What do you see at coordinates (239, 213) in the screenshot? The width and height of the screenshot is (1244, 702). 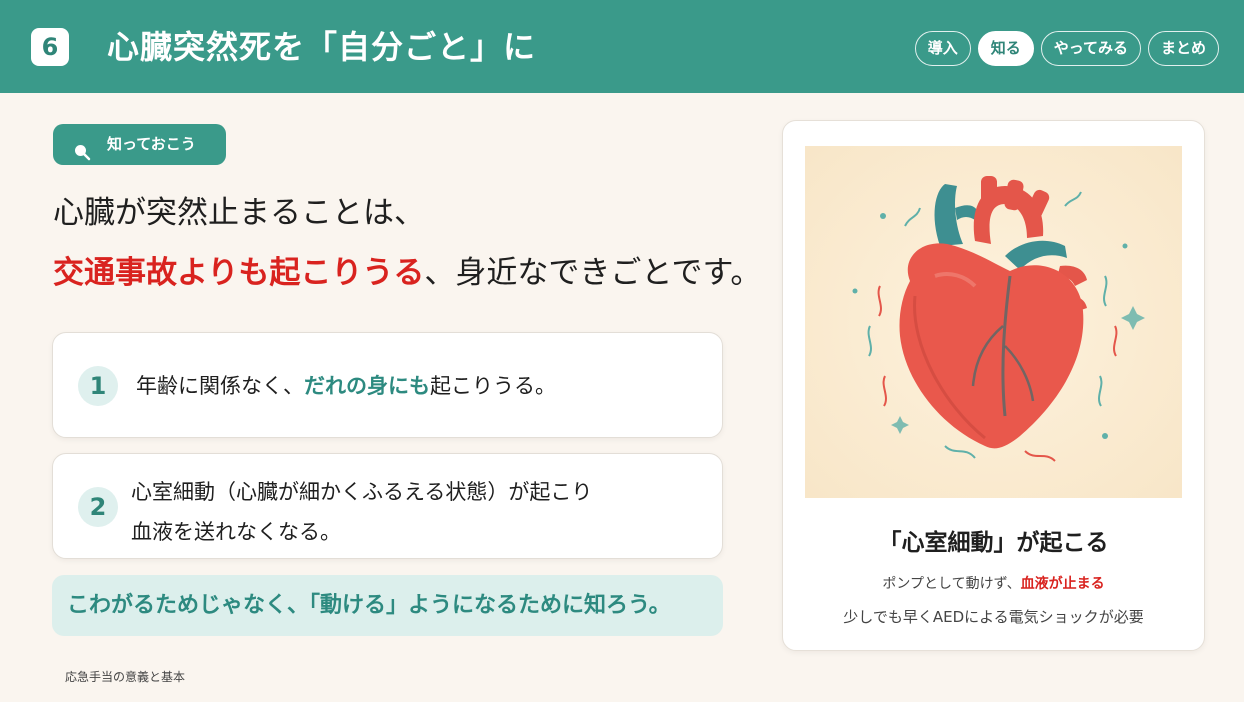 I see `lead-line-1: 心臓が突然止まることは、` at bounding box center [239, 213].